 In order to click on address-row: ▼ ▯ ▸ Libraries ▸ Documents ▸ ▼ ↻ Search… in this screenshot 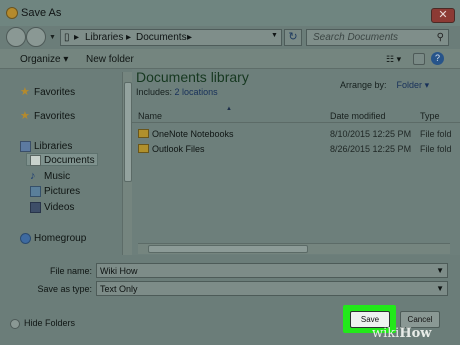, I will do `click(230, 37)`.